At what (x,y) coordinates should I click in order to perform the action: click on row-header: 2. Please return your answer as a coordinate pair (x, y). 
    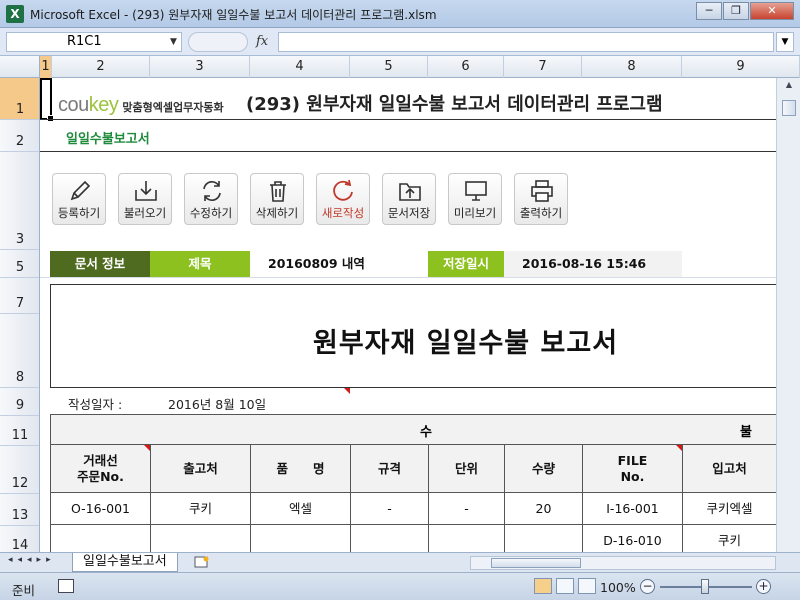
    Looking at the image, I should click on (19, 136).